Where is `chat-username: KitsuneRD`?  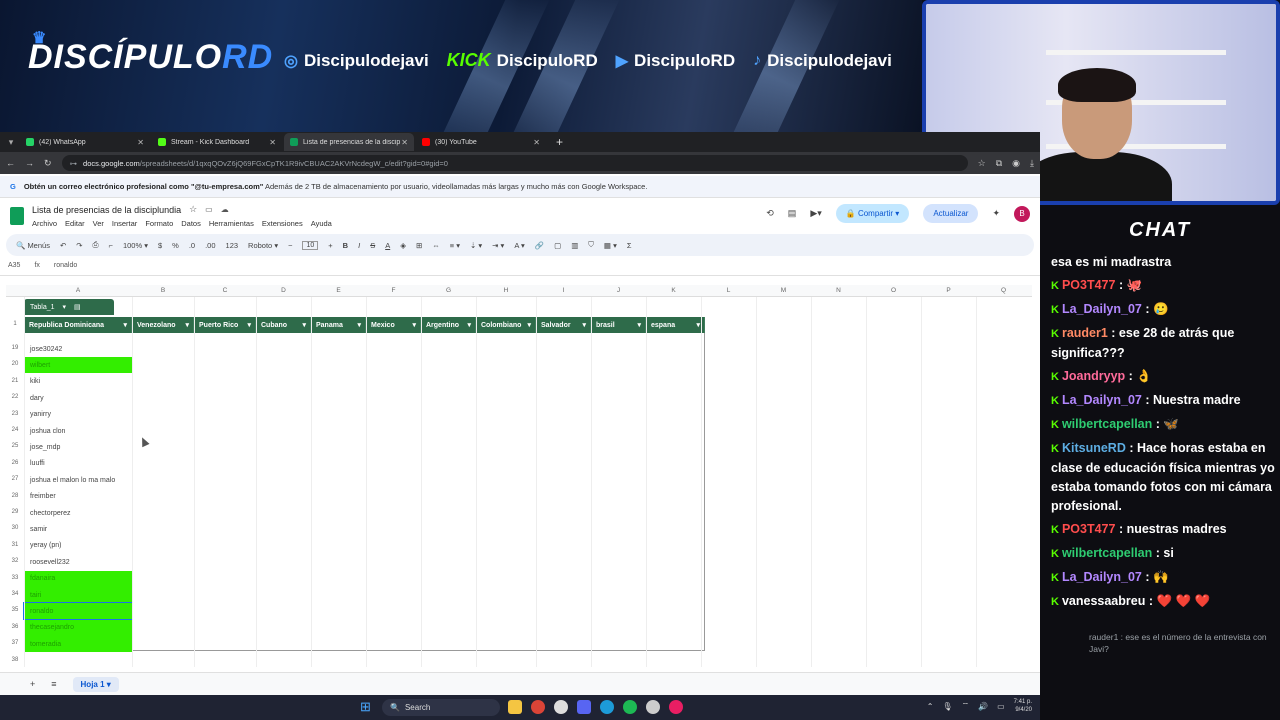 chat-username: KitsuneRD is located at coordinates (1094, 448).